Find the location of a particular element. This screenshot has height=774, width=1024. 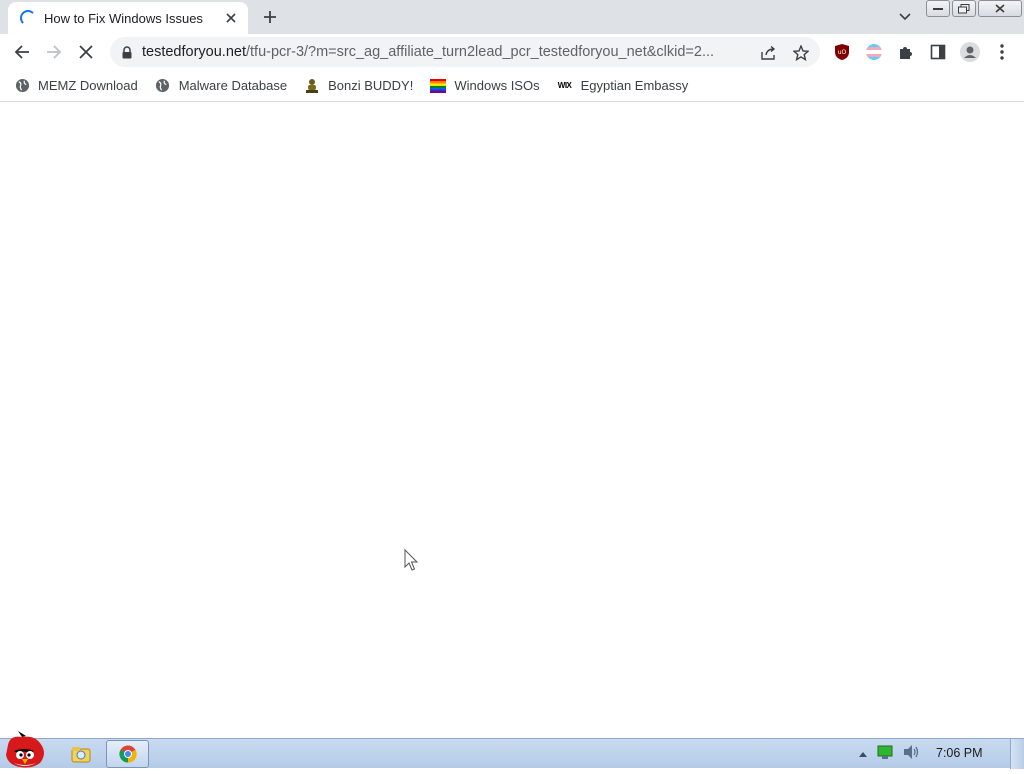

bookmark-malware-database: Malware Database is located at coordinates (229, 86).